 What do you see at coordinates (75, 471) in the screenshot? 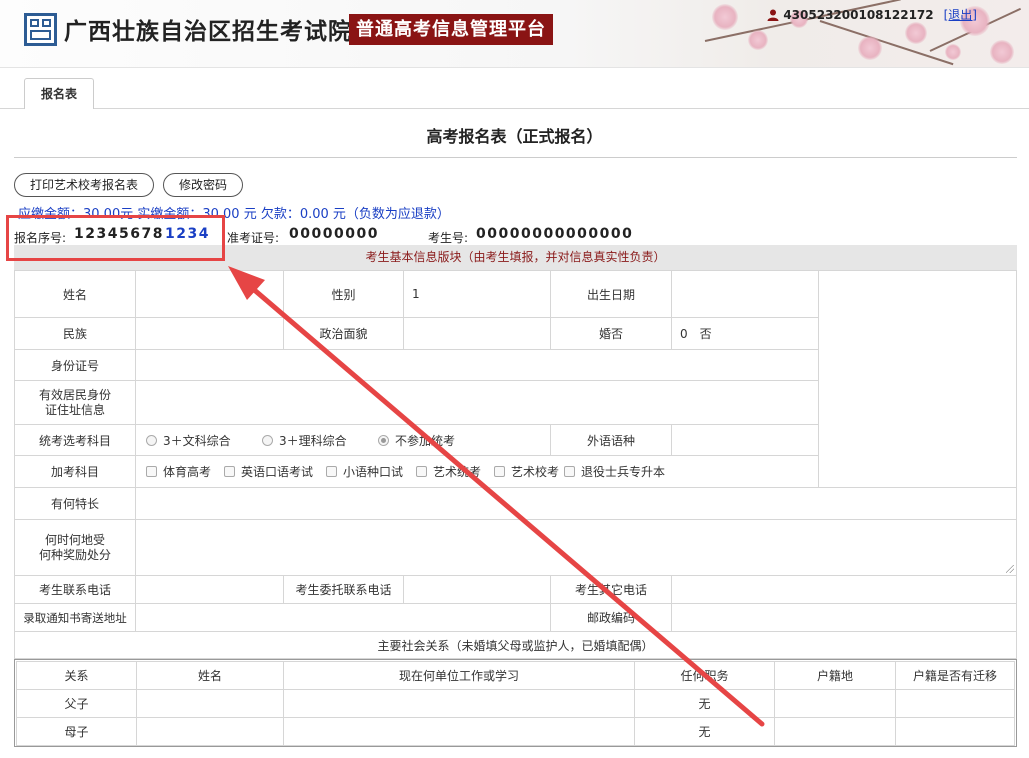
I see `extra-subject-label: 加考科目` at bounding box center [75, 471].